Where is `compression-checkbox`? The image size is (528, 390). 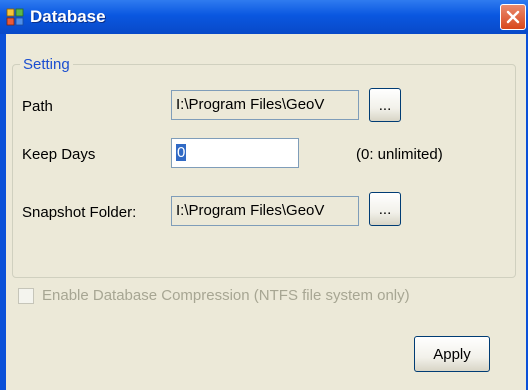 compression-checkbox is located at coordinates (26, 296).